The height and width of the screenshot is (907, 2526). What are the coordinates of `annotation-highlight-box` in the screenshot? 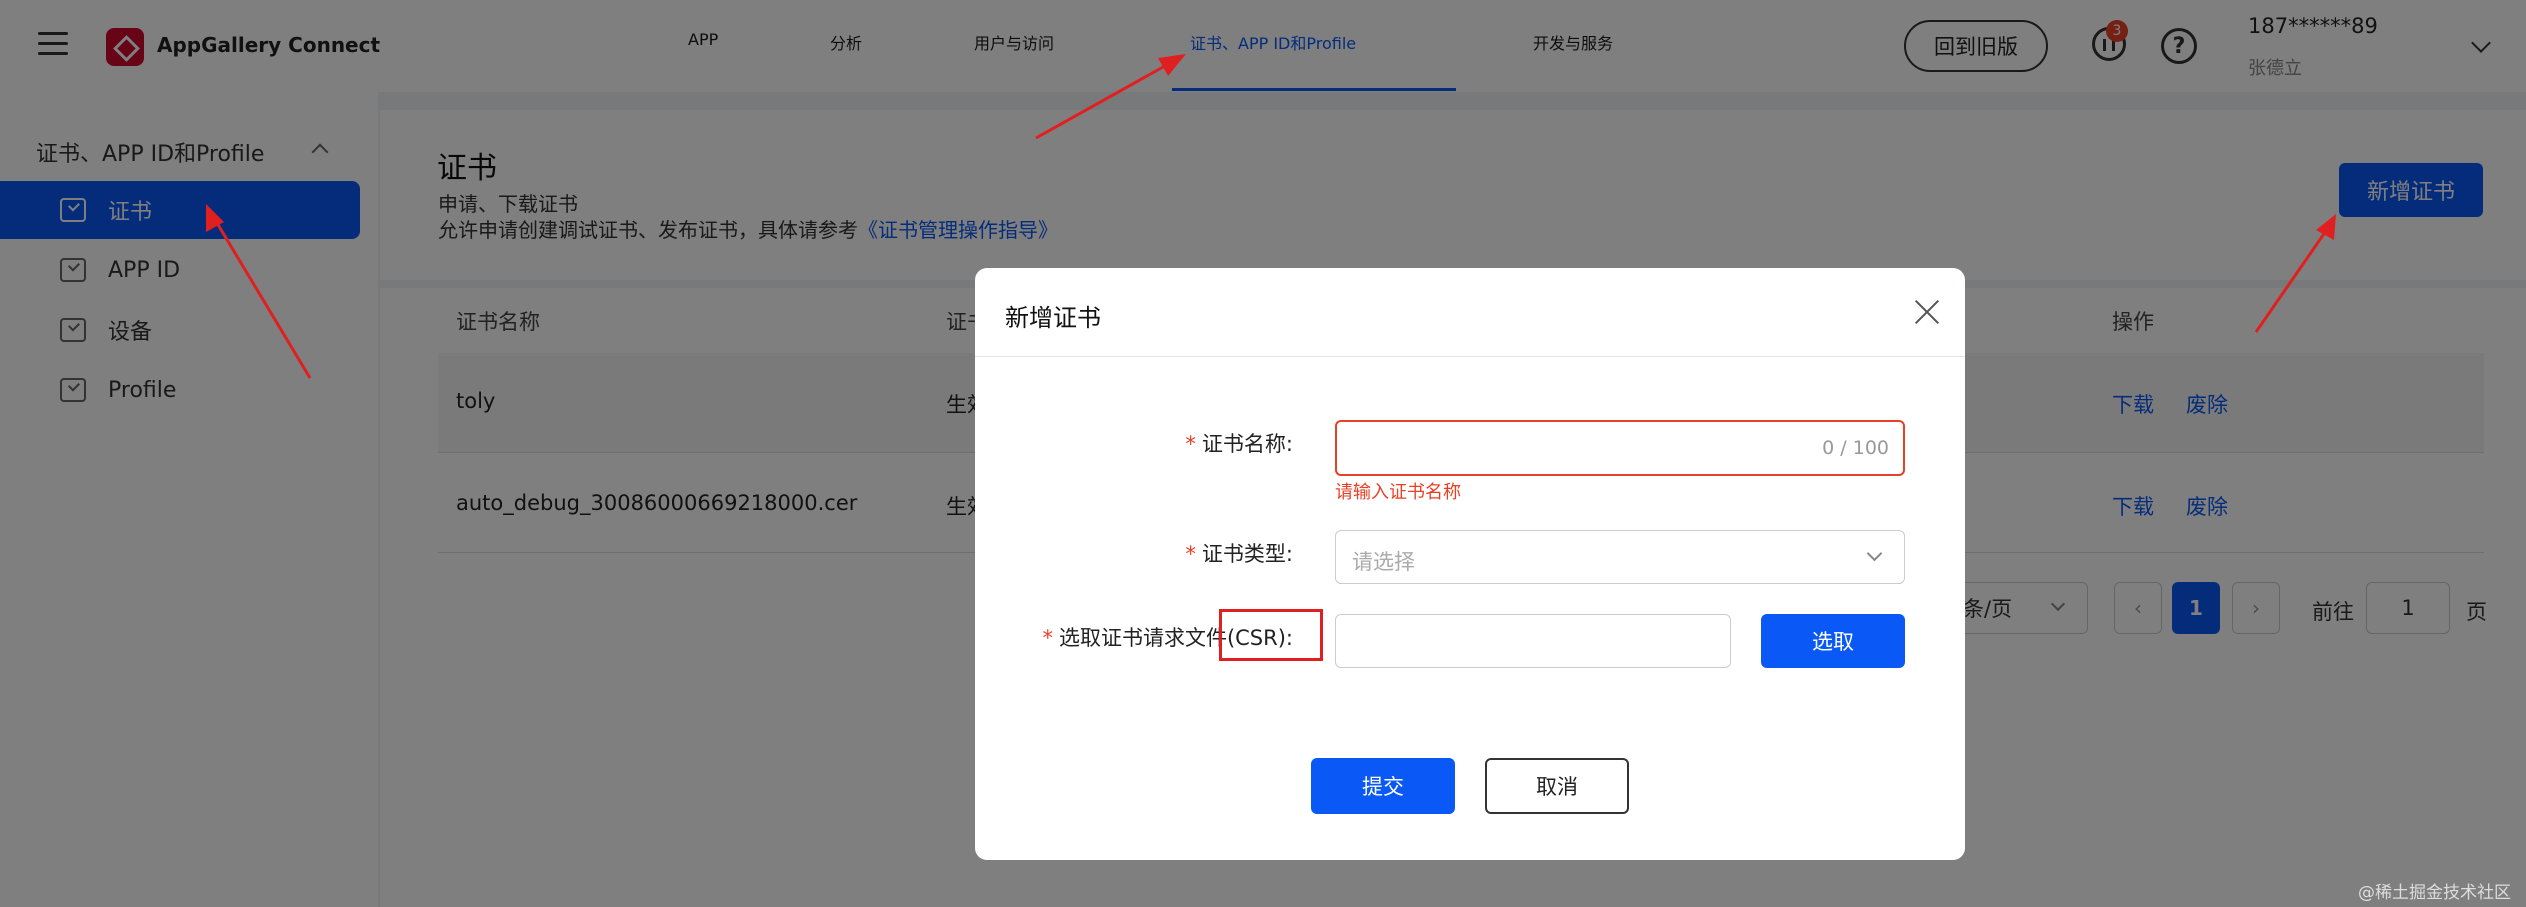 It's located at (1271, 635).